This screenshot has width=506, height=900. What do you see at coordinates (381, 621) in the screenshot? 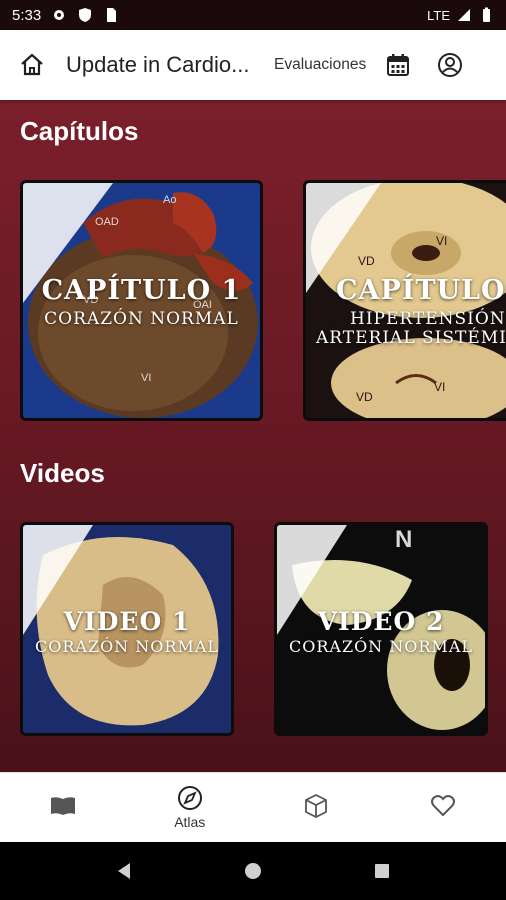
I see `video-2-title: VIDEO 2` at bounding box center [381, 621].